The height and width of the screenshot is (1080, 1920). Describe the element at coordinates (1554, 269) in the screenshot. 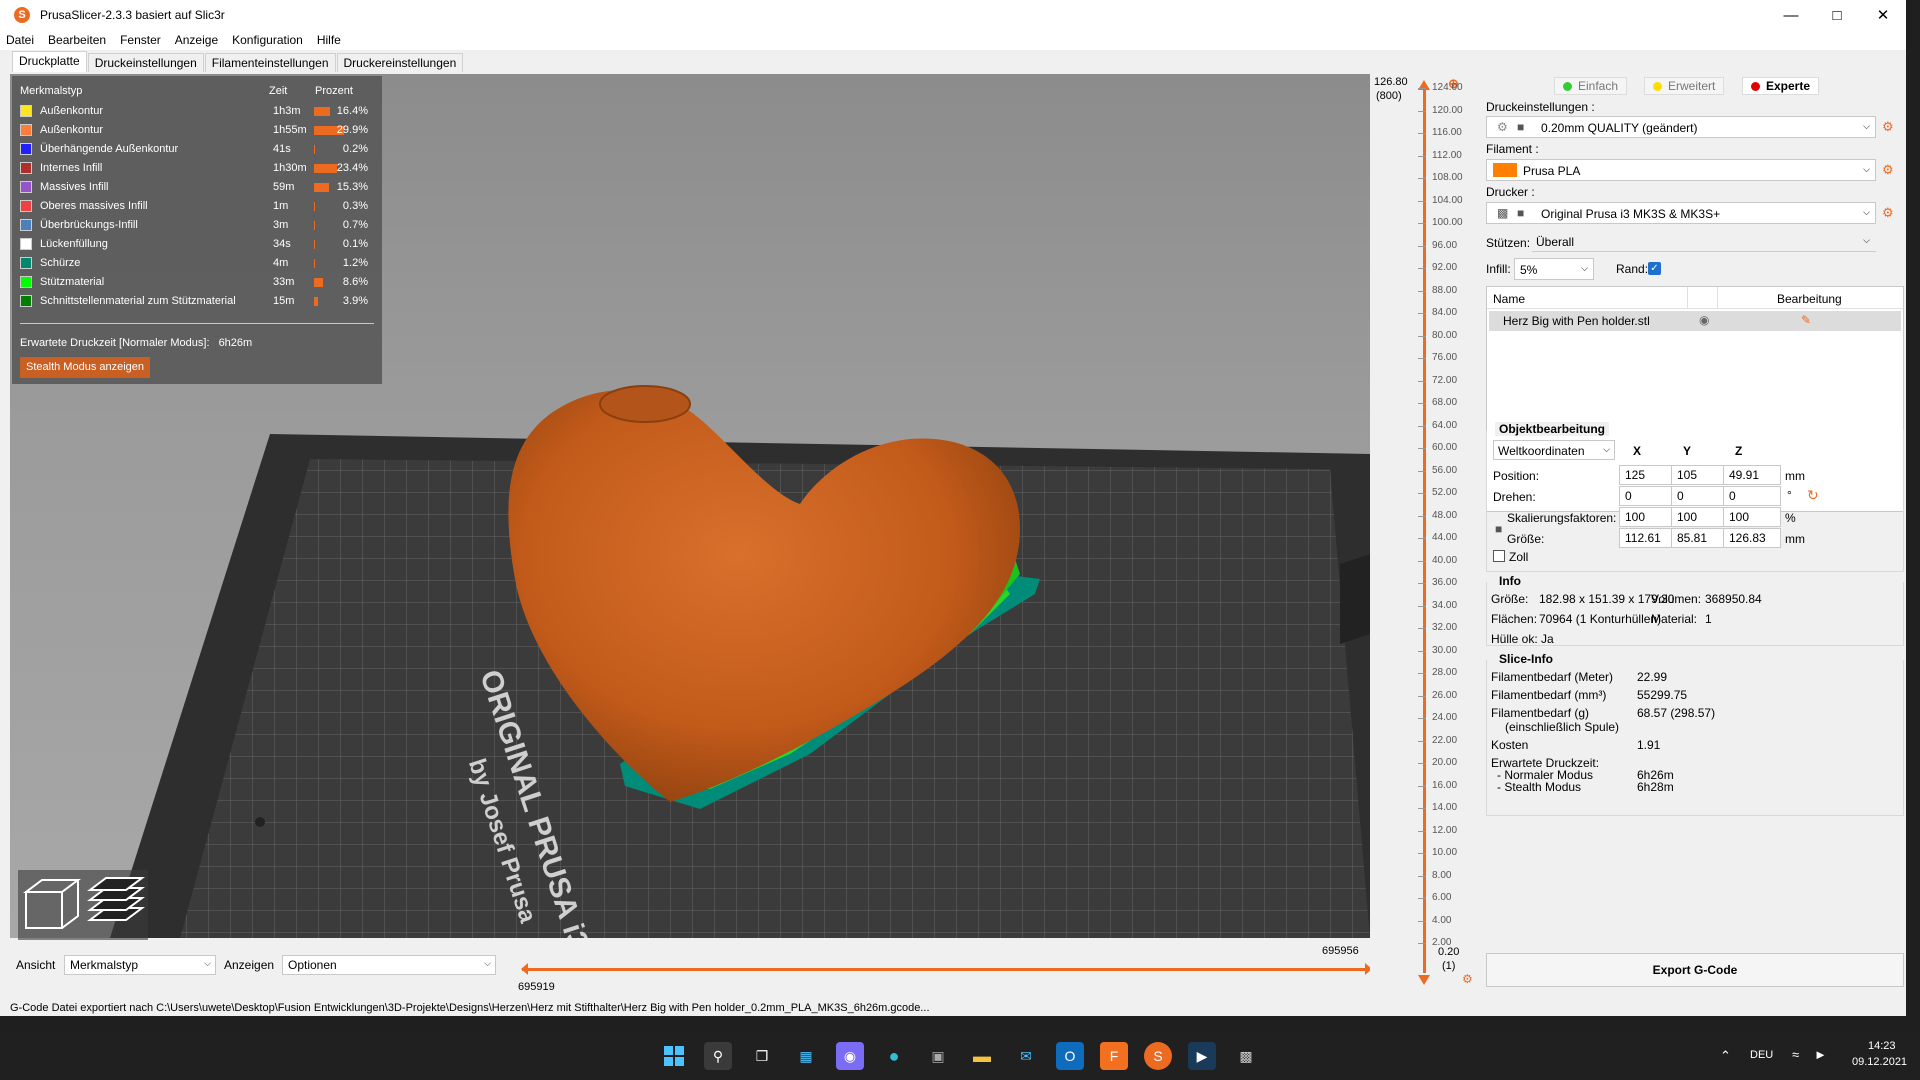

I see `infill-select: 5% ⌵` at that location.